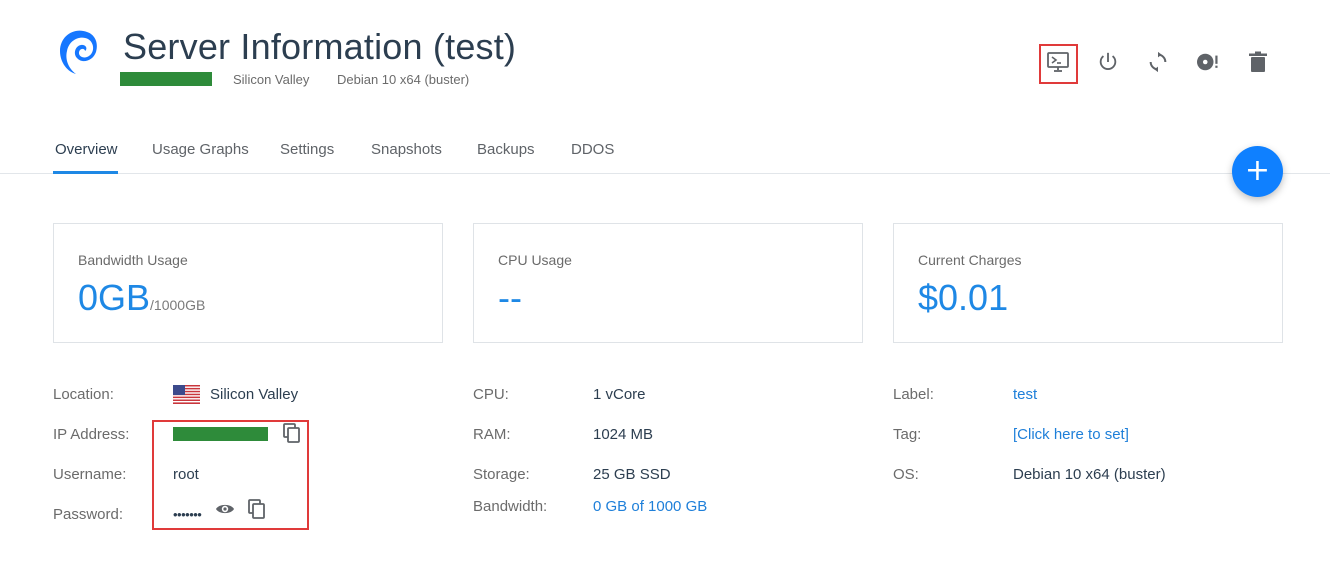 The height and width of the screenshot is (574, 1330). What do you see at coordinates (592, 150) in the screenshot?
I see `tab-ddos: DDOS` at bounding box center [592, 150].